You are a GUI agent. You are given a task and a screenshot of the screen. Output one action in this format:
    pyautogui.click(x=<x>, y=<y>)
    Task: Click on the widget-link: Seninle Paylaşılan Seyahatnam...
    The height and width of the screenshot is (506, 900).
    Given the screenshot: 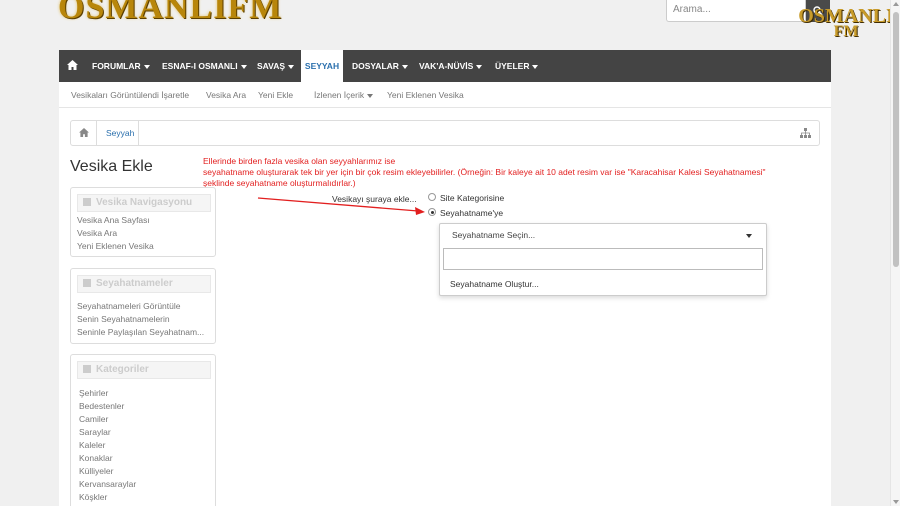 What is the action you would take?
    pyautogui.click(x=140, y=332)
    